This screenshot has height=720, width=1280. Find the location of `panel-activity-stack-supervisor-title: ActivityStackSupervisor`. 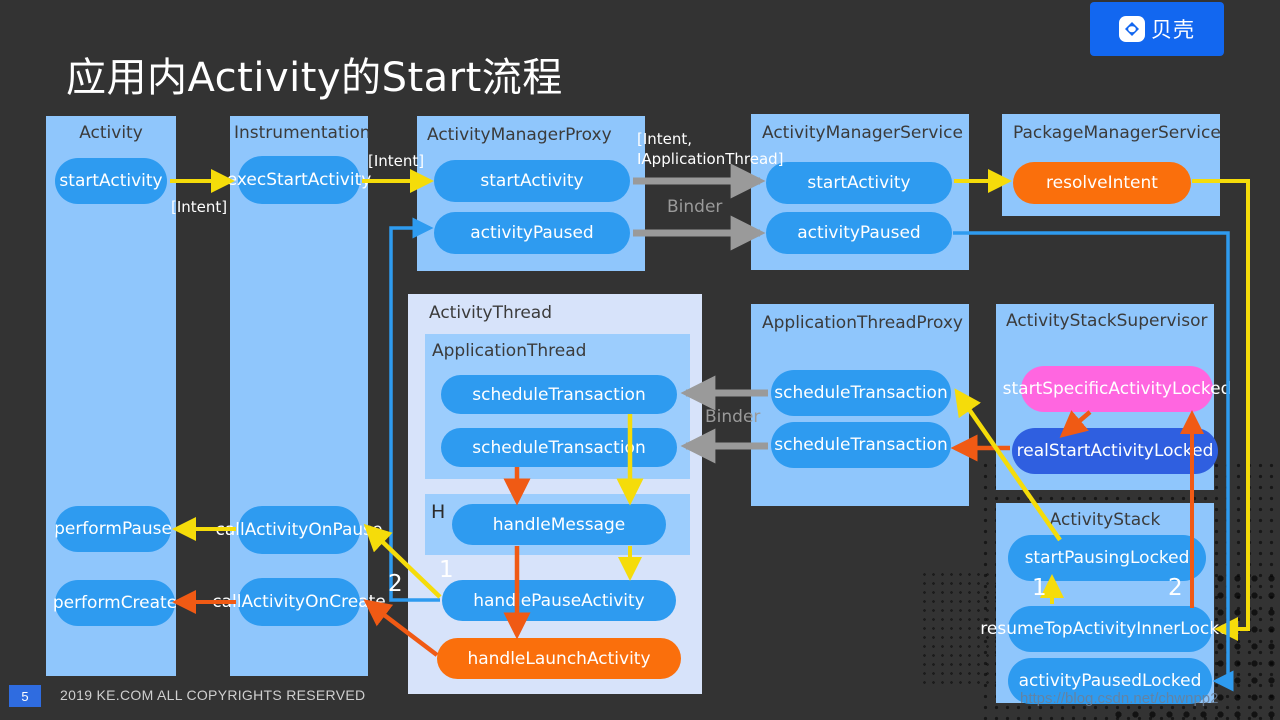

panel-activity-stack-supervisor-title: ActivityStackSupervisor is located at coordinates (1107, 321).